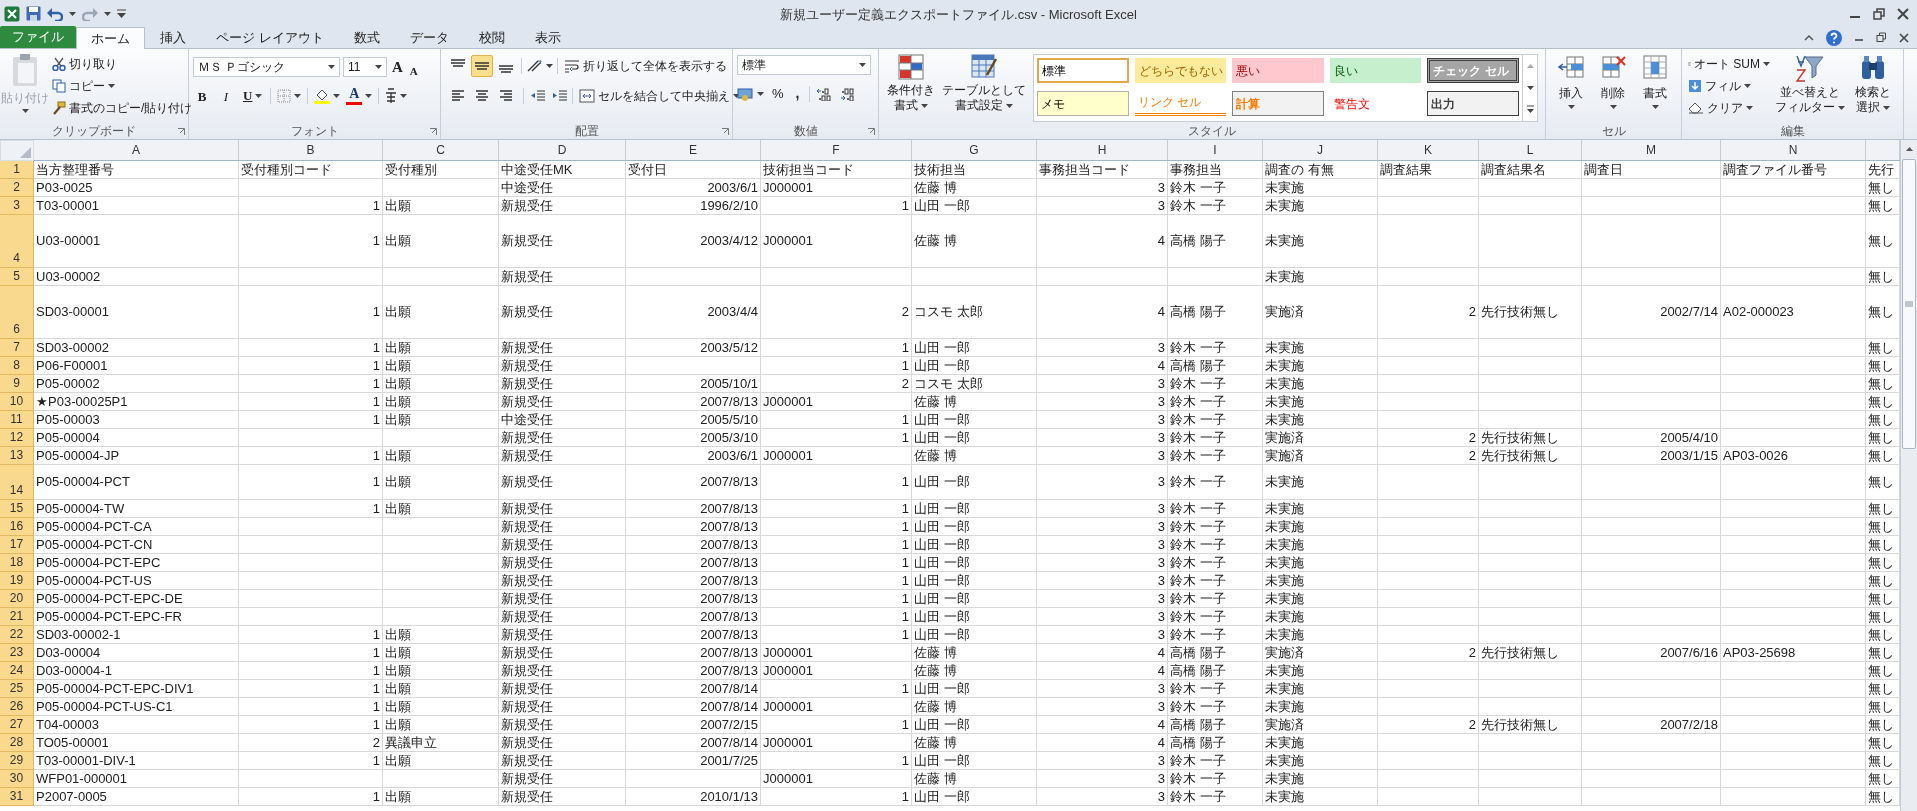  I want to click on undo-icon, so click(55, 13).